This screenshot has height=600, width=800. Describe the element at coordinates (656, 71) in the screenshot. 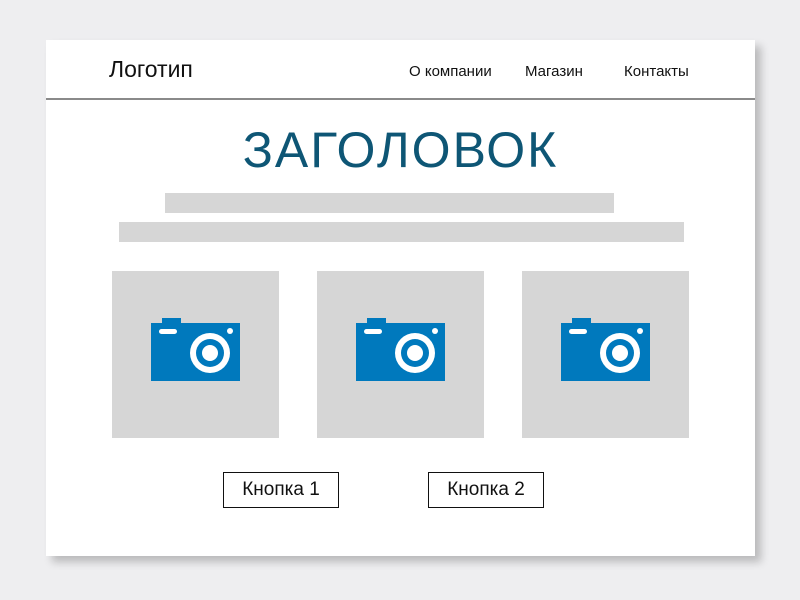

I see `nav-item-contacts: Контакты` at that location.